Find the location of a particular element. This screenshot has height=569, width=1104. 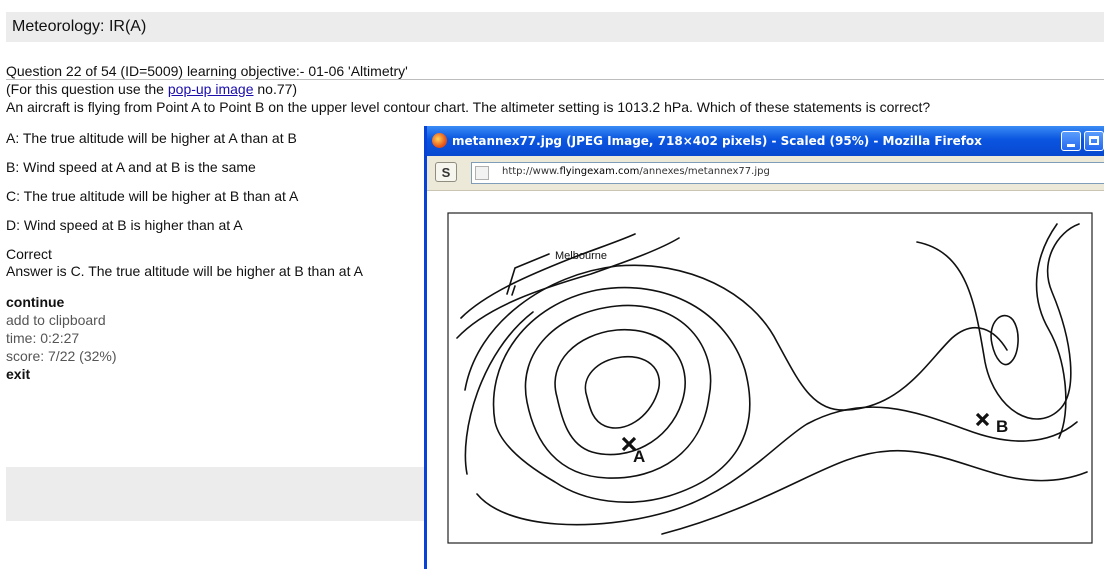

answer-option-d: D: Wind speed at B is higher than at A is located at coordinates (124, 225).